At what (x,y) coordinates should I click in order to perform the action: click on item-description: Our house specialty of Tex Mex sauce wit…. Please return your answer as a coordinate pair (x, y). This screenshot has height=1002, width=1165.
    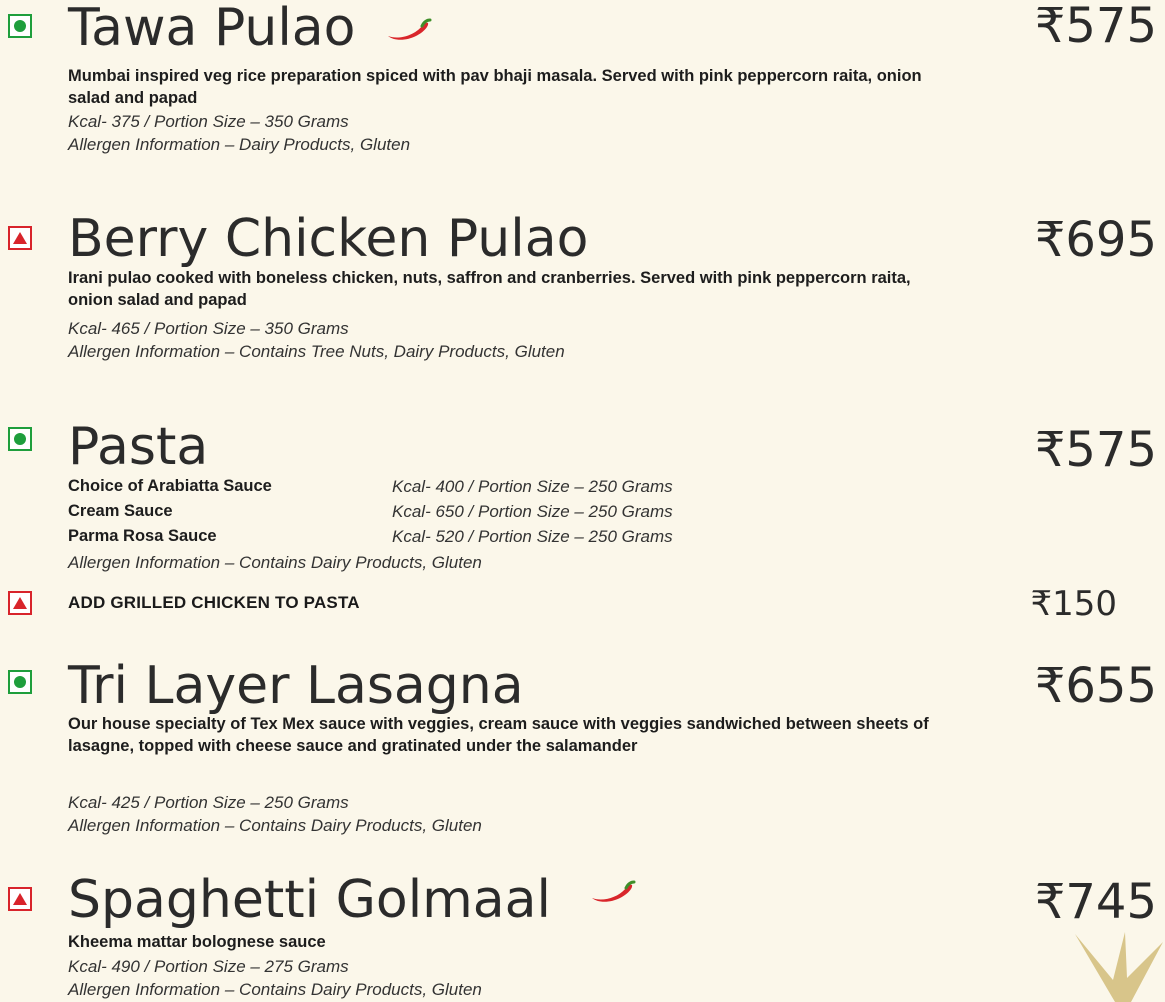
    Looking at the image, I should click on (498, 735).